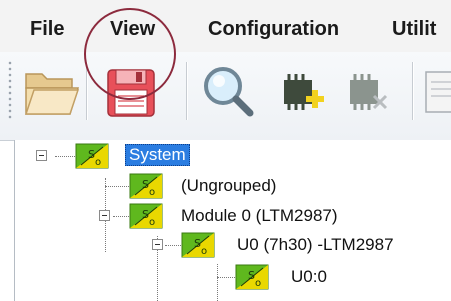 The width and height of the screenshot is (451, 301). I want to click on remove-device-button, so click(369, 91).